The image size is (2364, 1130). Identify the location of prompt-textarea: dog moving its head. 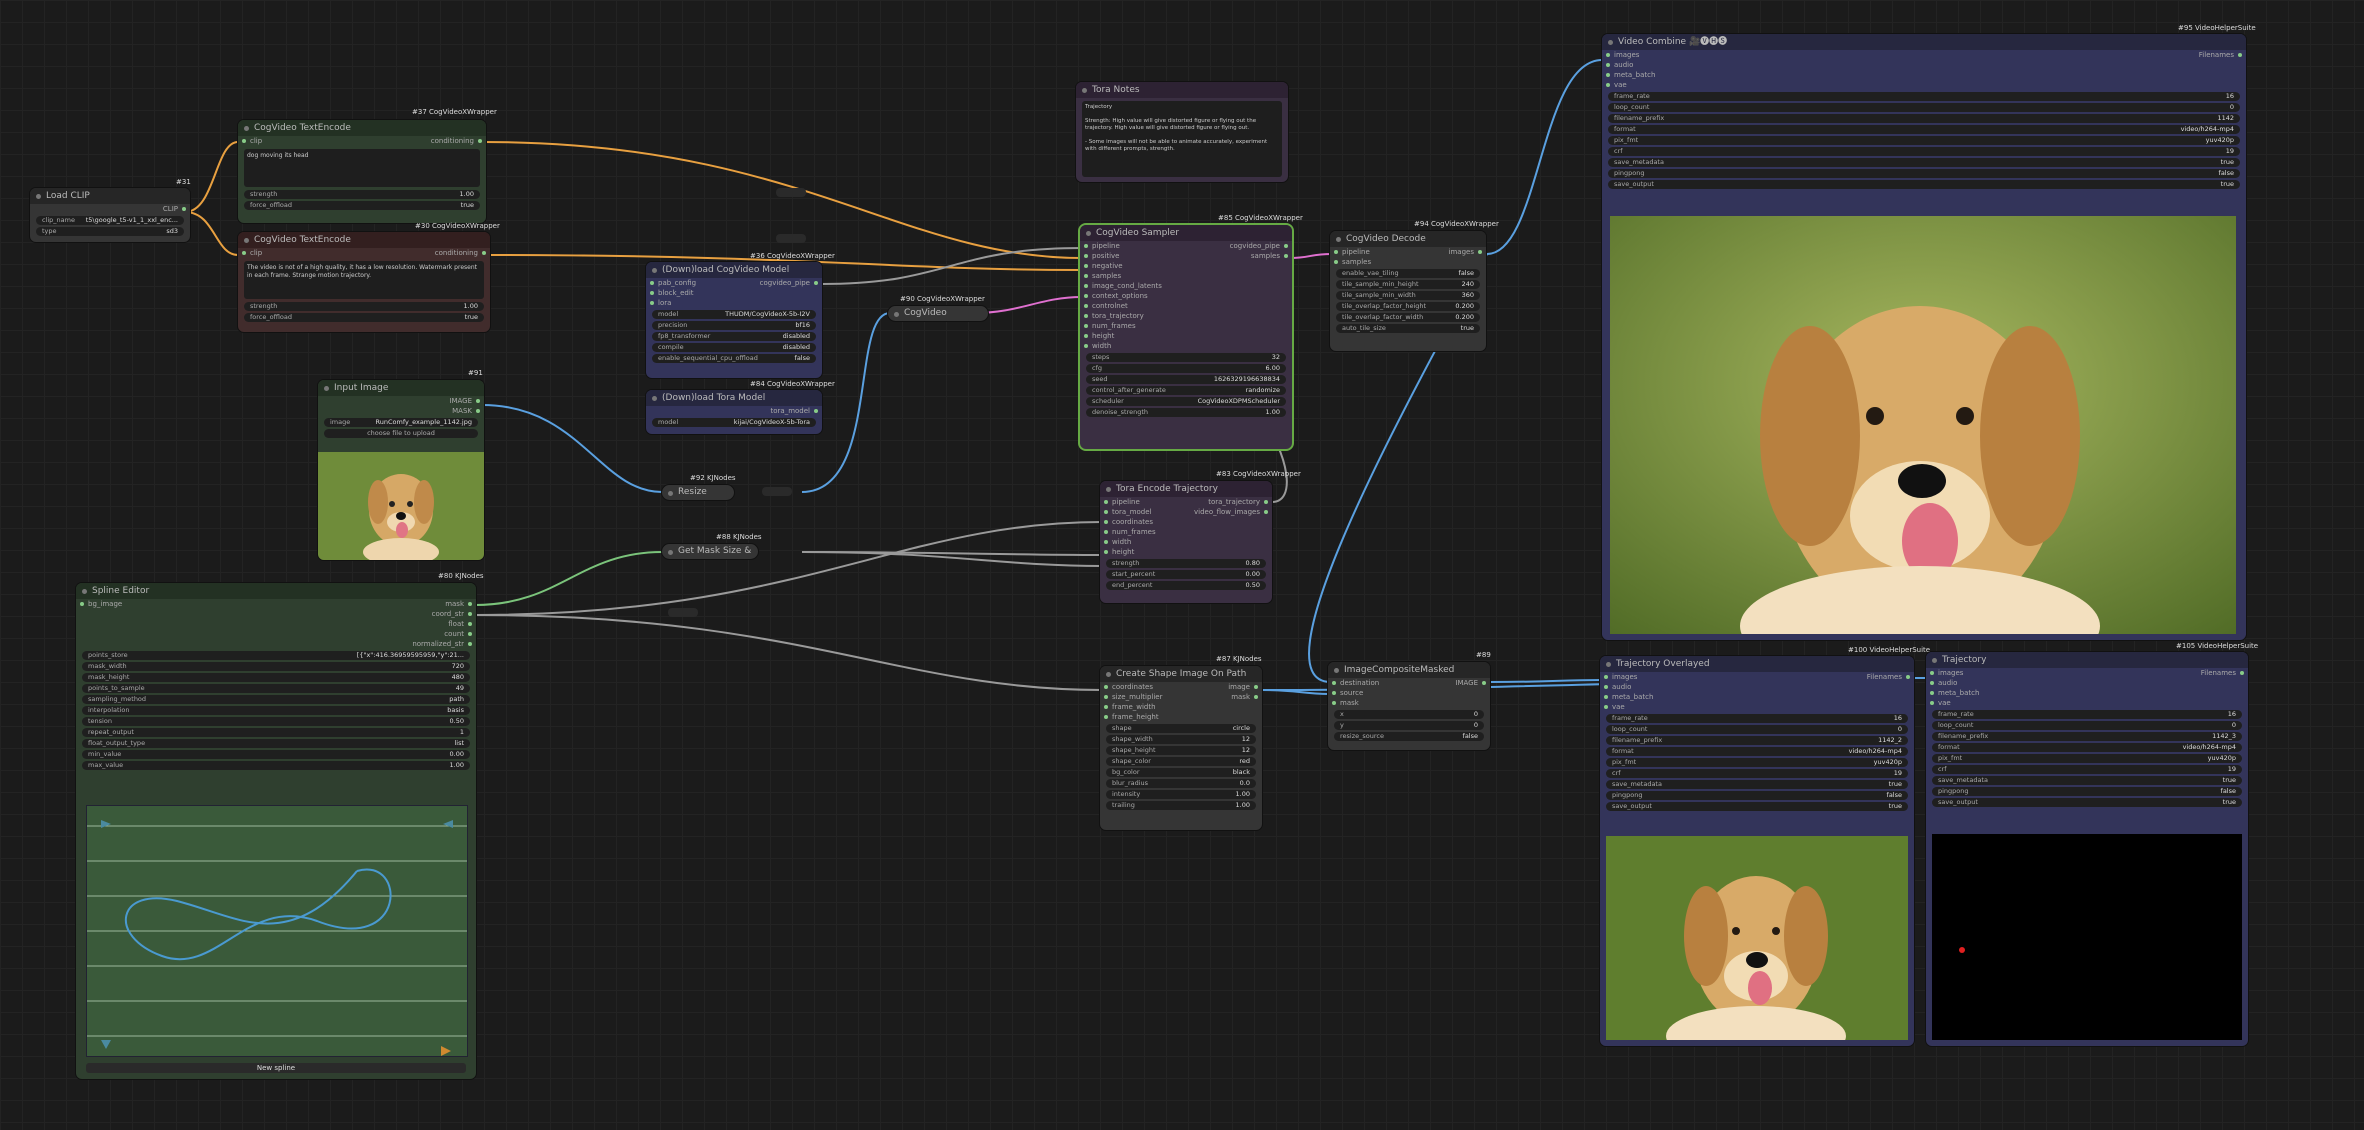
(362, 168).